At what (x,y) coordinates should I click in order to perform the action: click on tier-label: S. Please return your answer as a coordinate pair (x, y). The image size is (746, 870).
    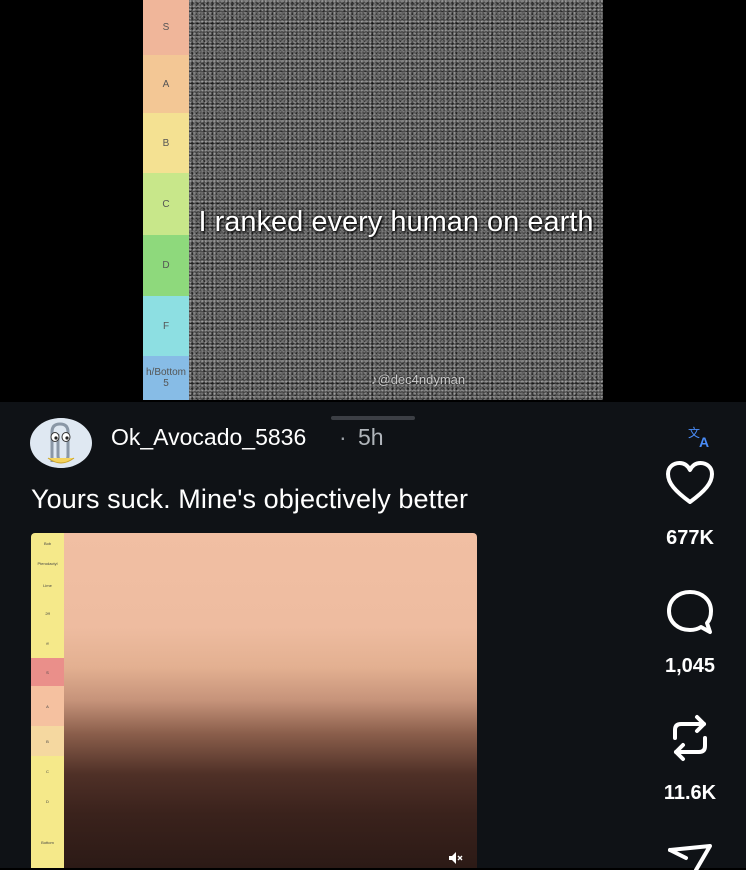
    Looking at the image, I should click on (166, 27).